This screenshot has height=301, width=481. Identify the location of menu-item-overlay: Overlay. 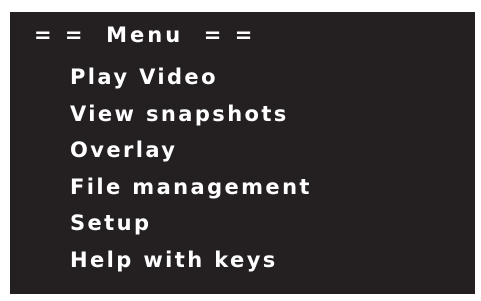
(191, 150).